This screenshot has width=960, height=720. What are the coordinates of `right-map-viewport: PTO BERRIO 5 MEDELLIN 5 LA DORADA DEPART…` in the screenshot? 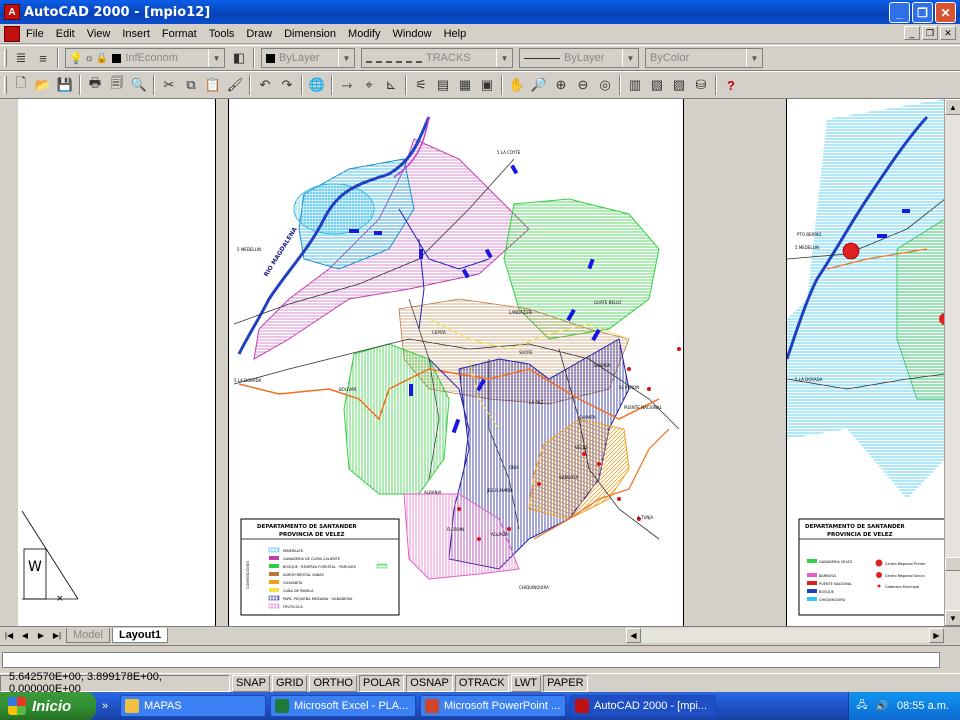 It's located at (865, 362).